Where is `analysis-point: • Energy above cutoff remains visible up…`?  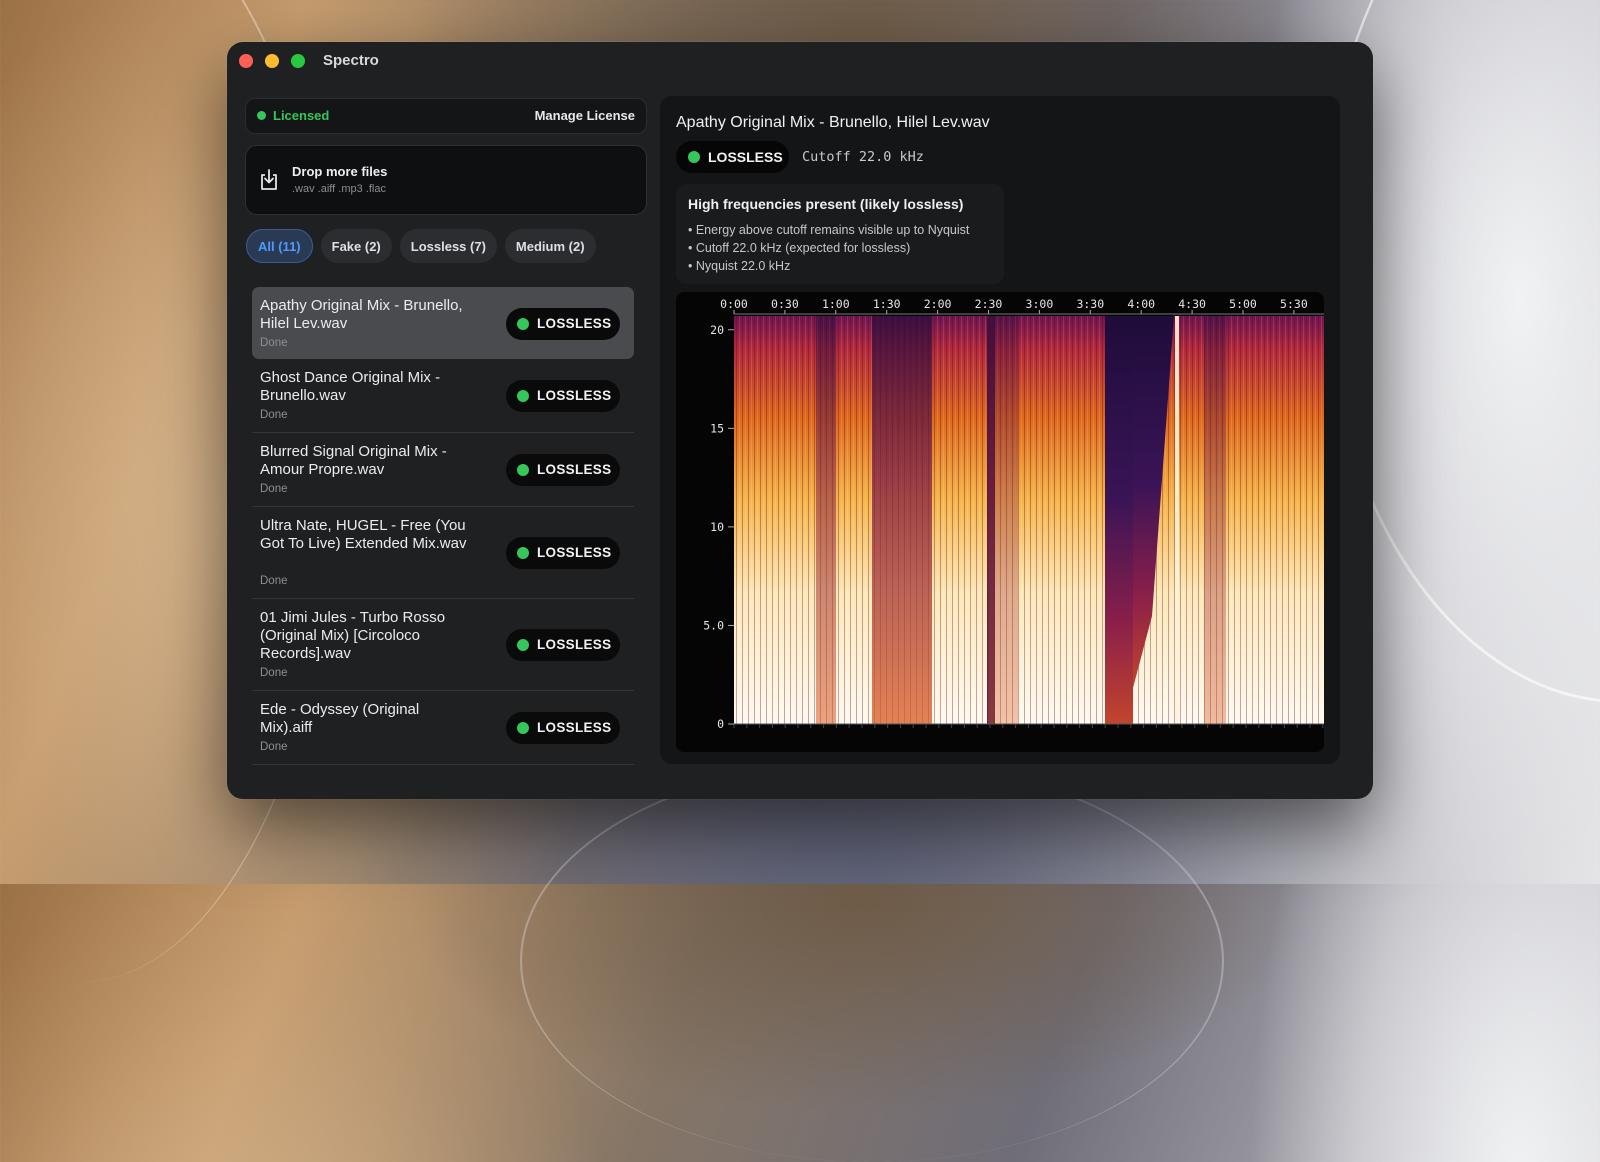 analysis-point: • Energy above cutoff remains visible up… is located at coordinates (829, 230).